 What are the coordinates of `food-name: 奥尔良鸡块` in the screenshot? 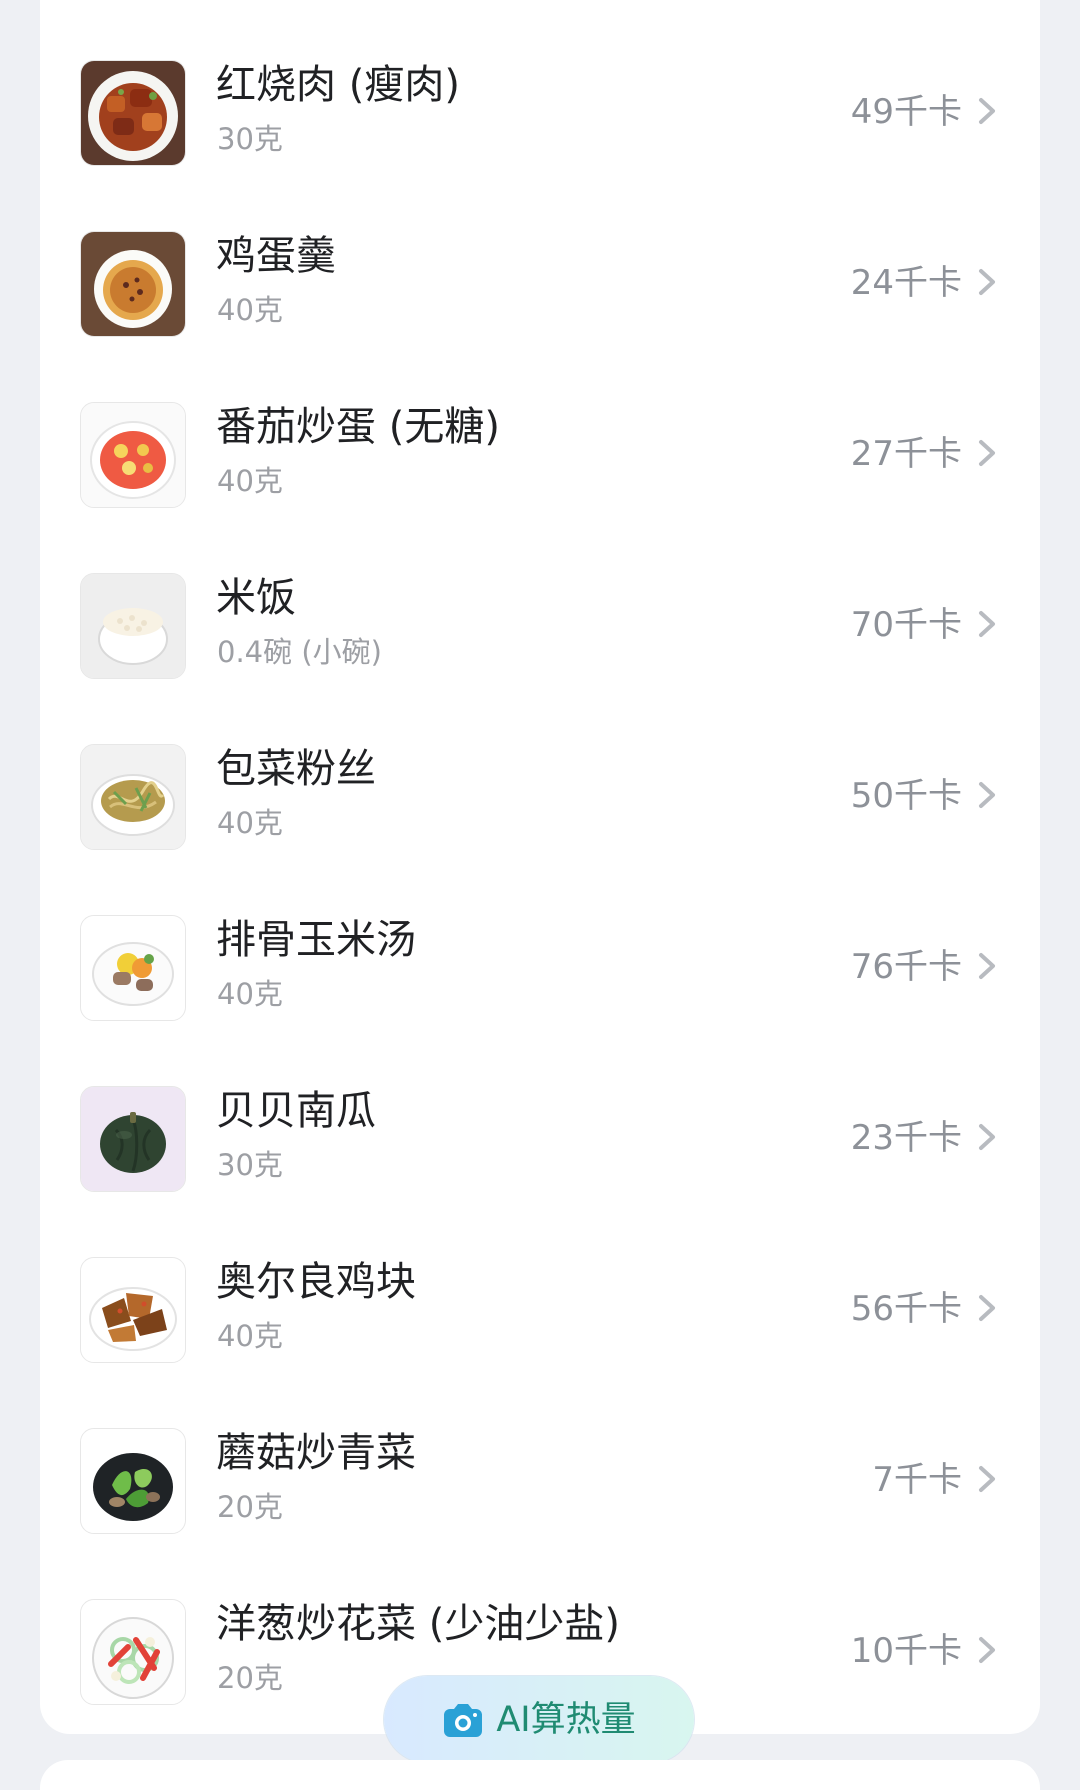 It's located at (316, 1282).